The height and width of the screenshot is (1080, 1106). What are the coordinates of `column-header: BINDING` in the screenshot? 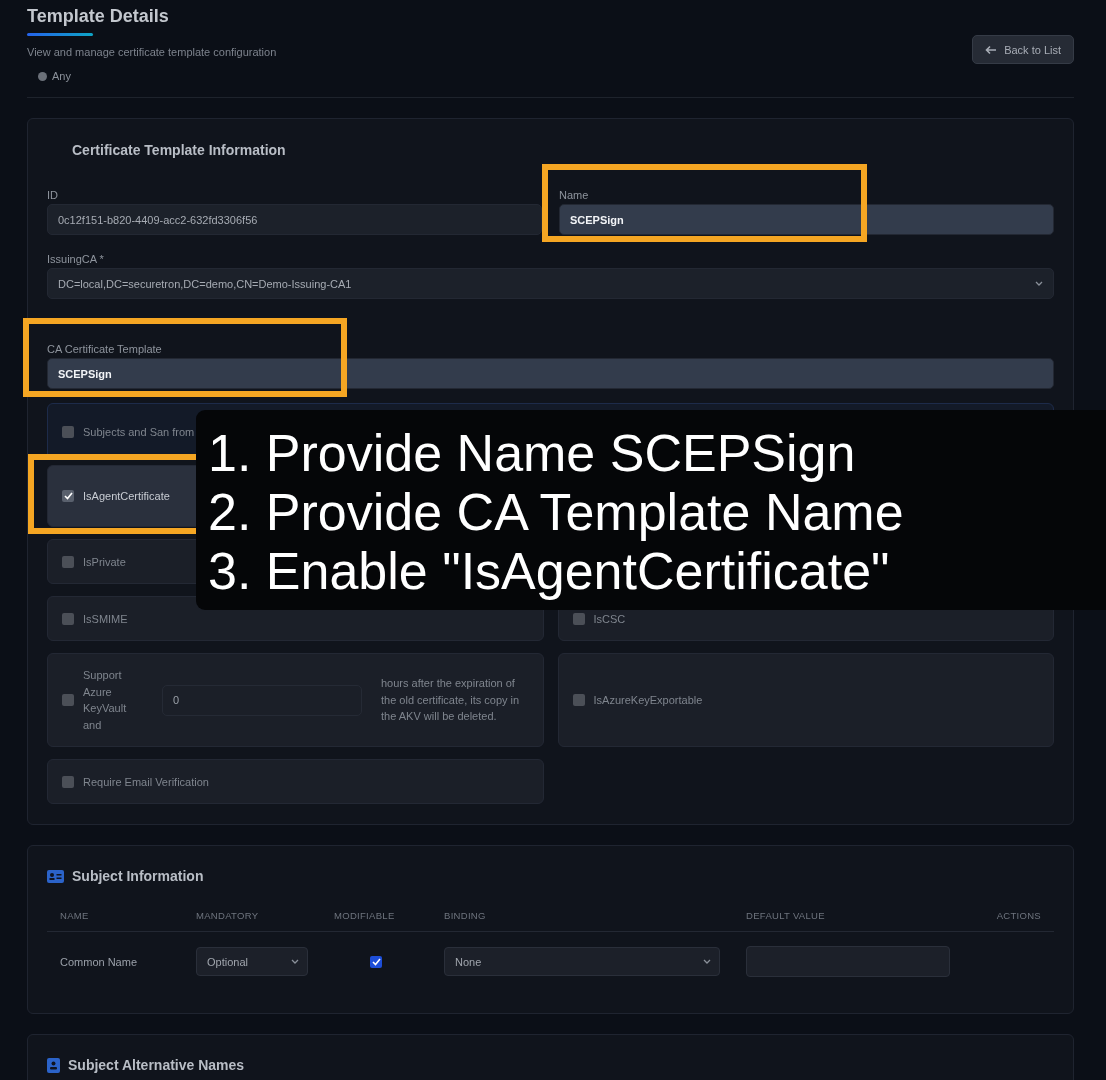 It's located at (465, 915).